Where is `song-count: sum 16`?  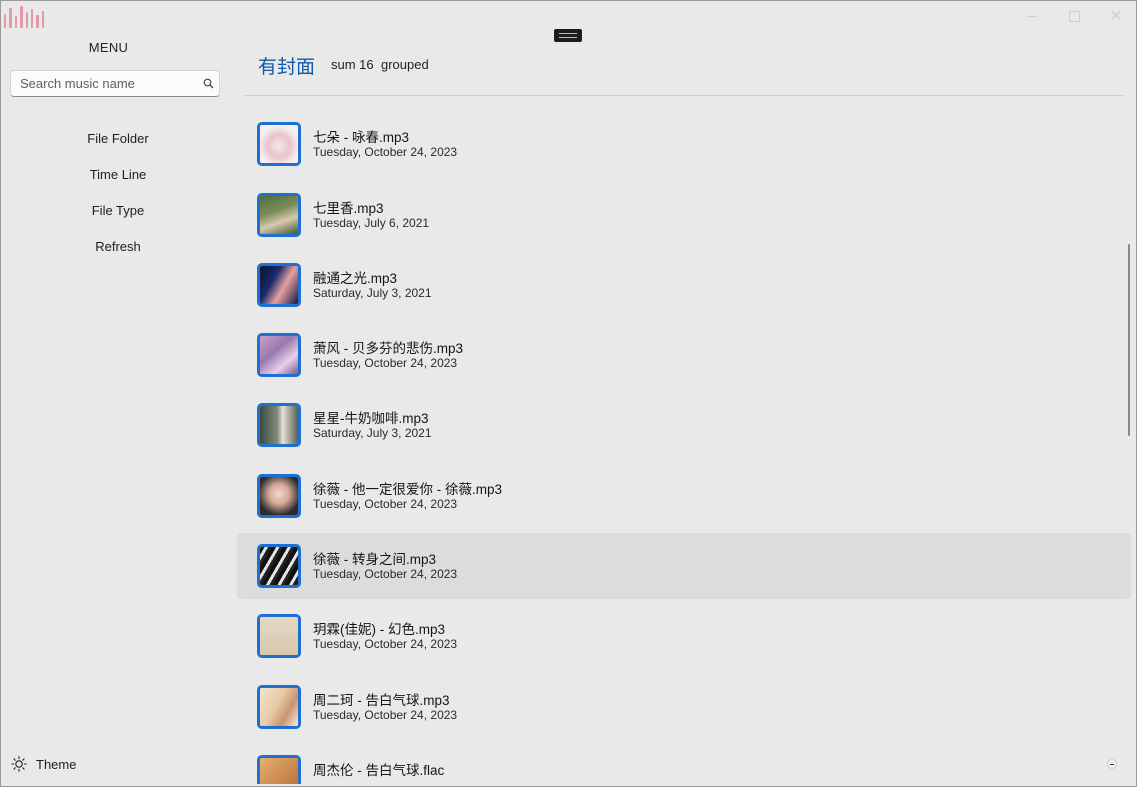 song-count: sum 16 is located at coordinates (352, 64).